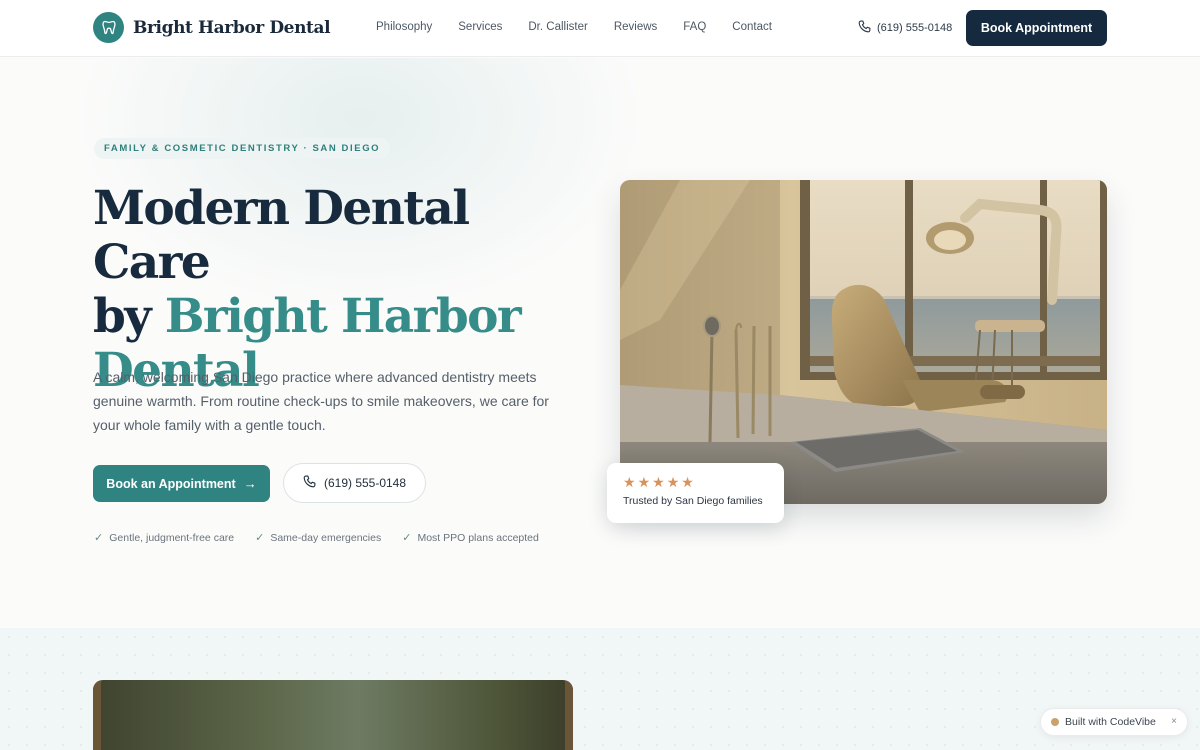 This screenshot has width=1200, height=750. Describe the element at coordinates (172, 537) in the screenshot. I see `benefit-label: Gentle, judgment-free care` at that location.